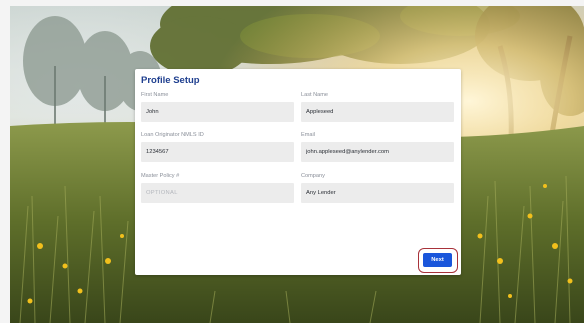 The image size is (584, 323). I want to click on nmls-id-field, so click(217, 152).